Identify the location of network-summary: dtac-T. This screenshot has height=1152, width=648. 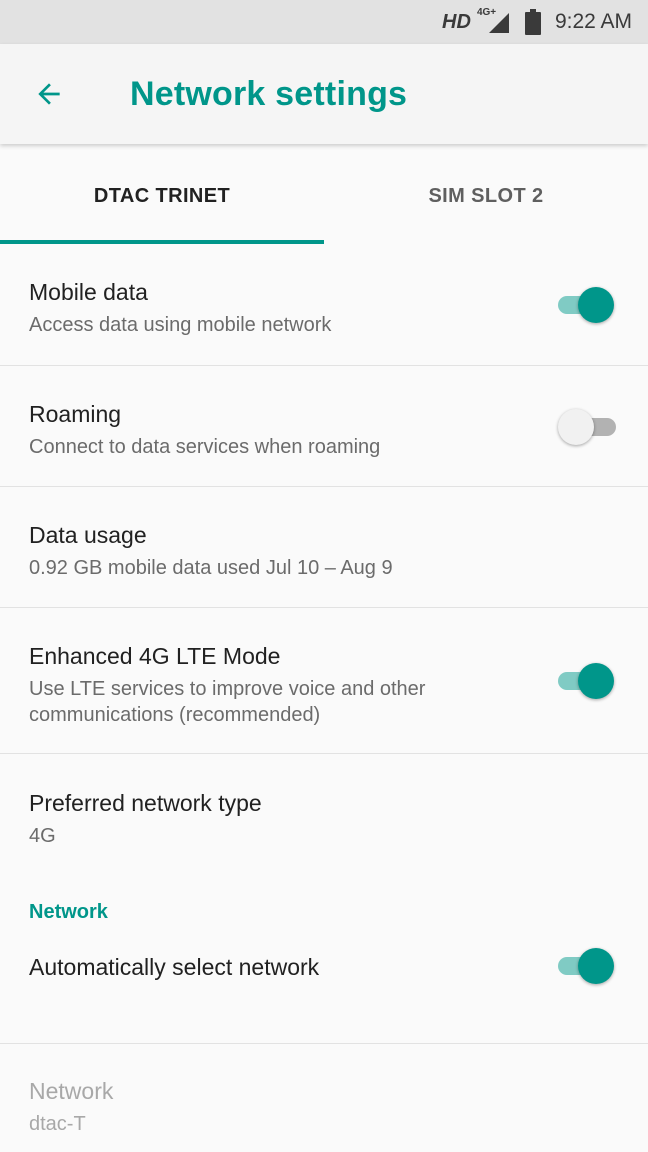
(57, 1124).